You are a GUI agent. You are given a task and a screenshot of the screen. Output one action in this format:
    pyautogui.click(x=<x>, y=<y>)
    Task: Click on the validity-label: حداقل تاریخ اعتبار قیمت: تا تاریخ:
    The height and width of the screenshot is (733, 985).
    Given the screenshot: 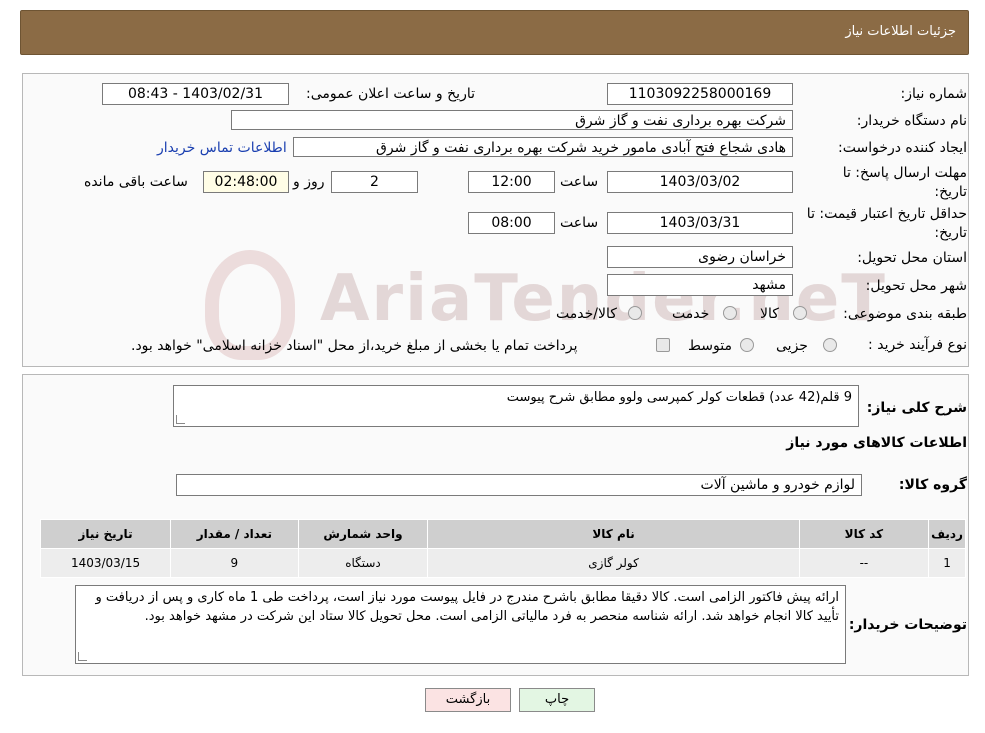 What is the action you would take?
    pyautogui.click(x=886, y=223)
    